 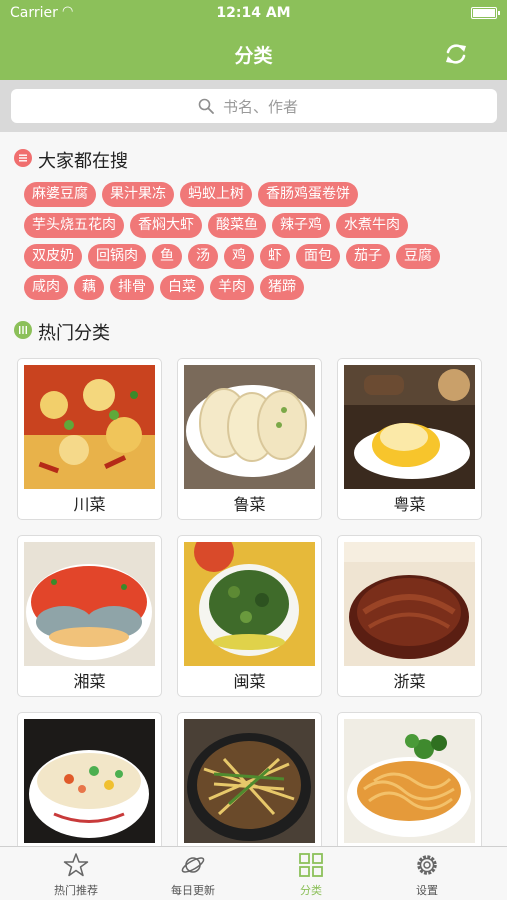 I want to click on category-card: 川菜, so click(x=89, y=439).